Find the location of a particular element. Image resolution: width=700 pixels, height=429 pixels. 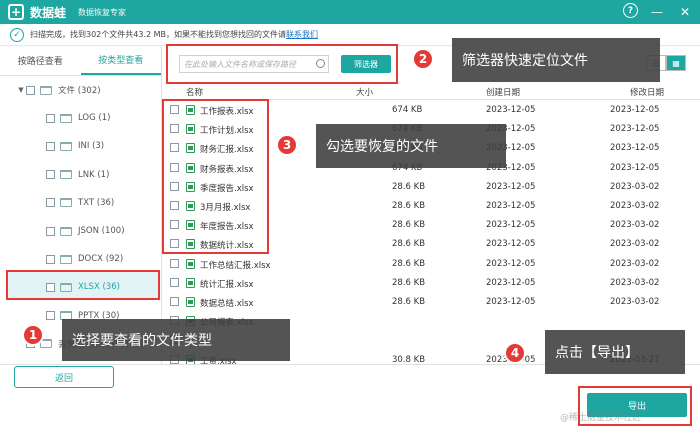

search-placeholder: 在此处输入文件名称或保存路径 is located at coordinates (240, 64).